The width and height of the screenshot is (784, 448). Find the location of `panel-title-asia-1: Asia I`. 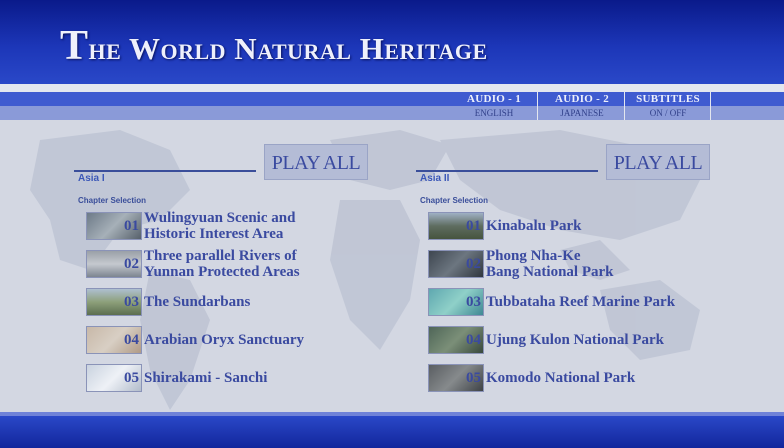

panel-title-asia-1: Asia I is located at coordinates (91, 178).